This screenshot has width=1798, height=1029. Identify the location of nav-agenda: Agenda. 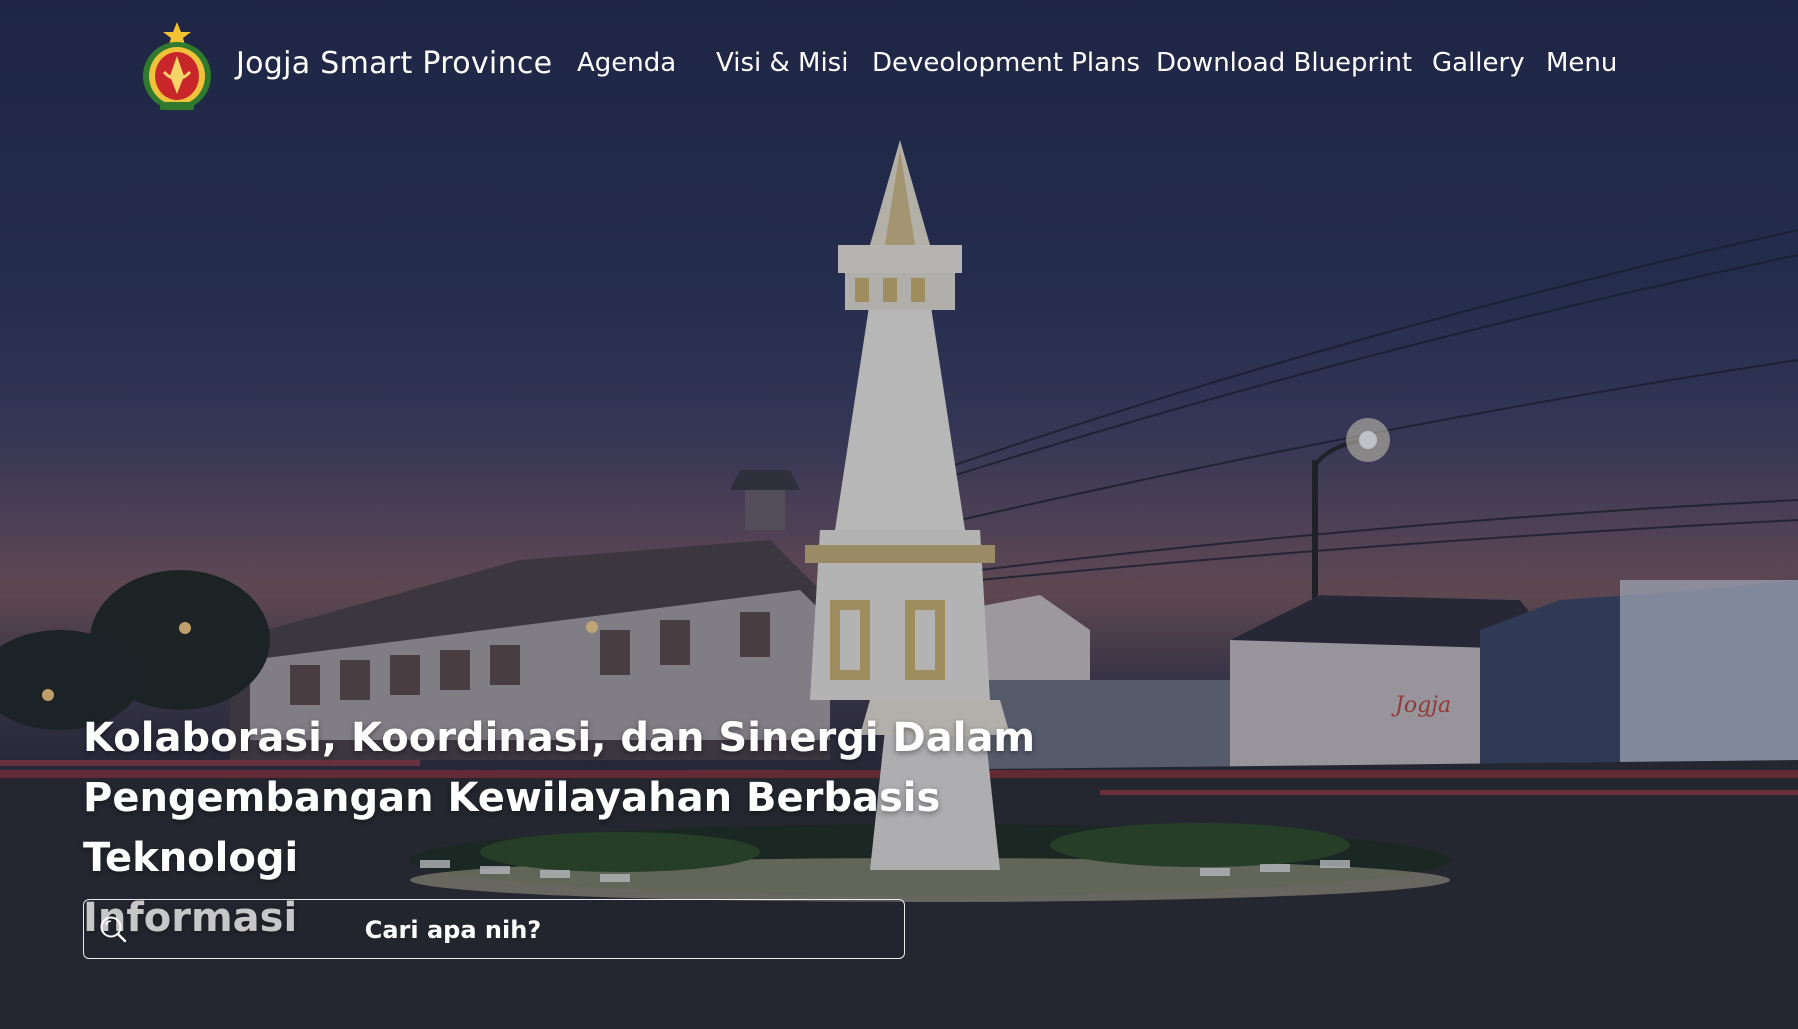
(626, 63).